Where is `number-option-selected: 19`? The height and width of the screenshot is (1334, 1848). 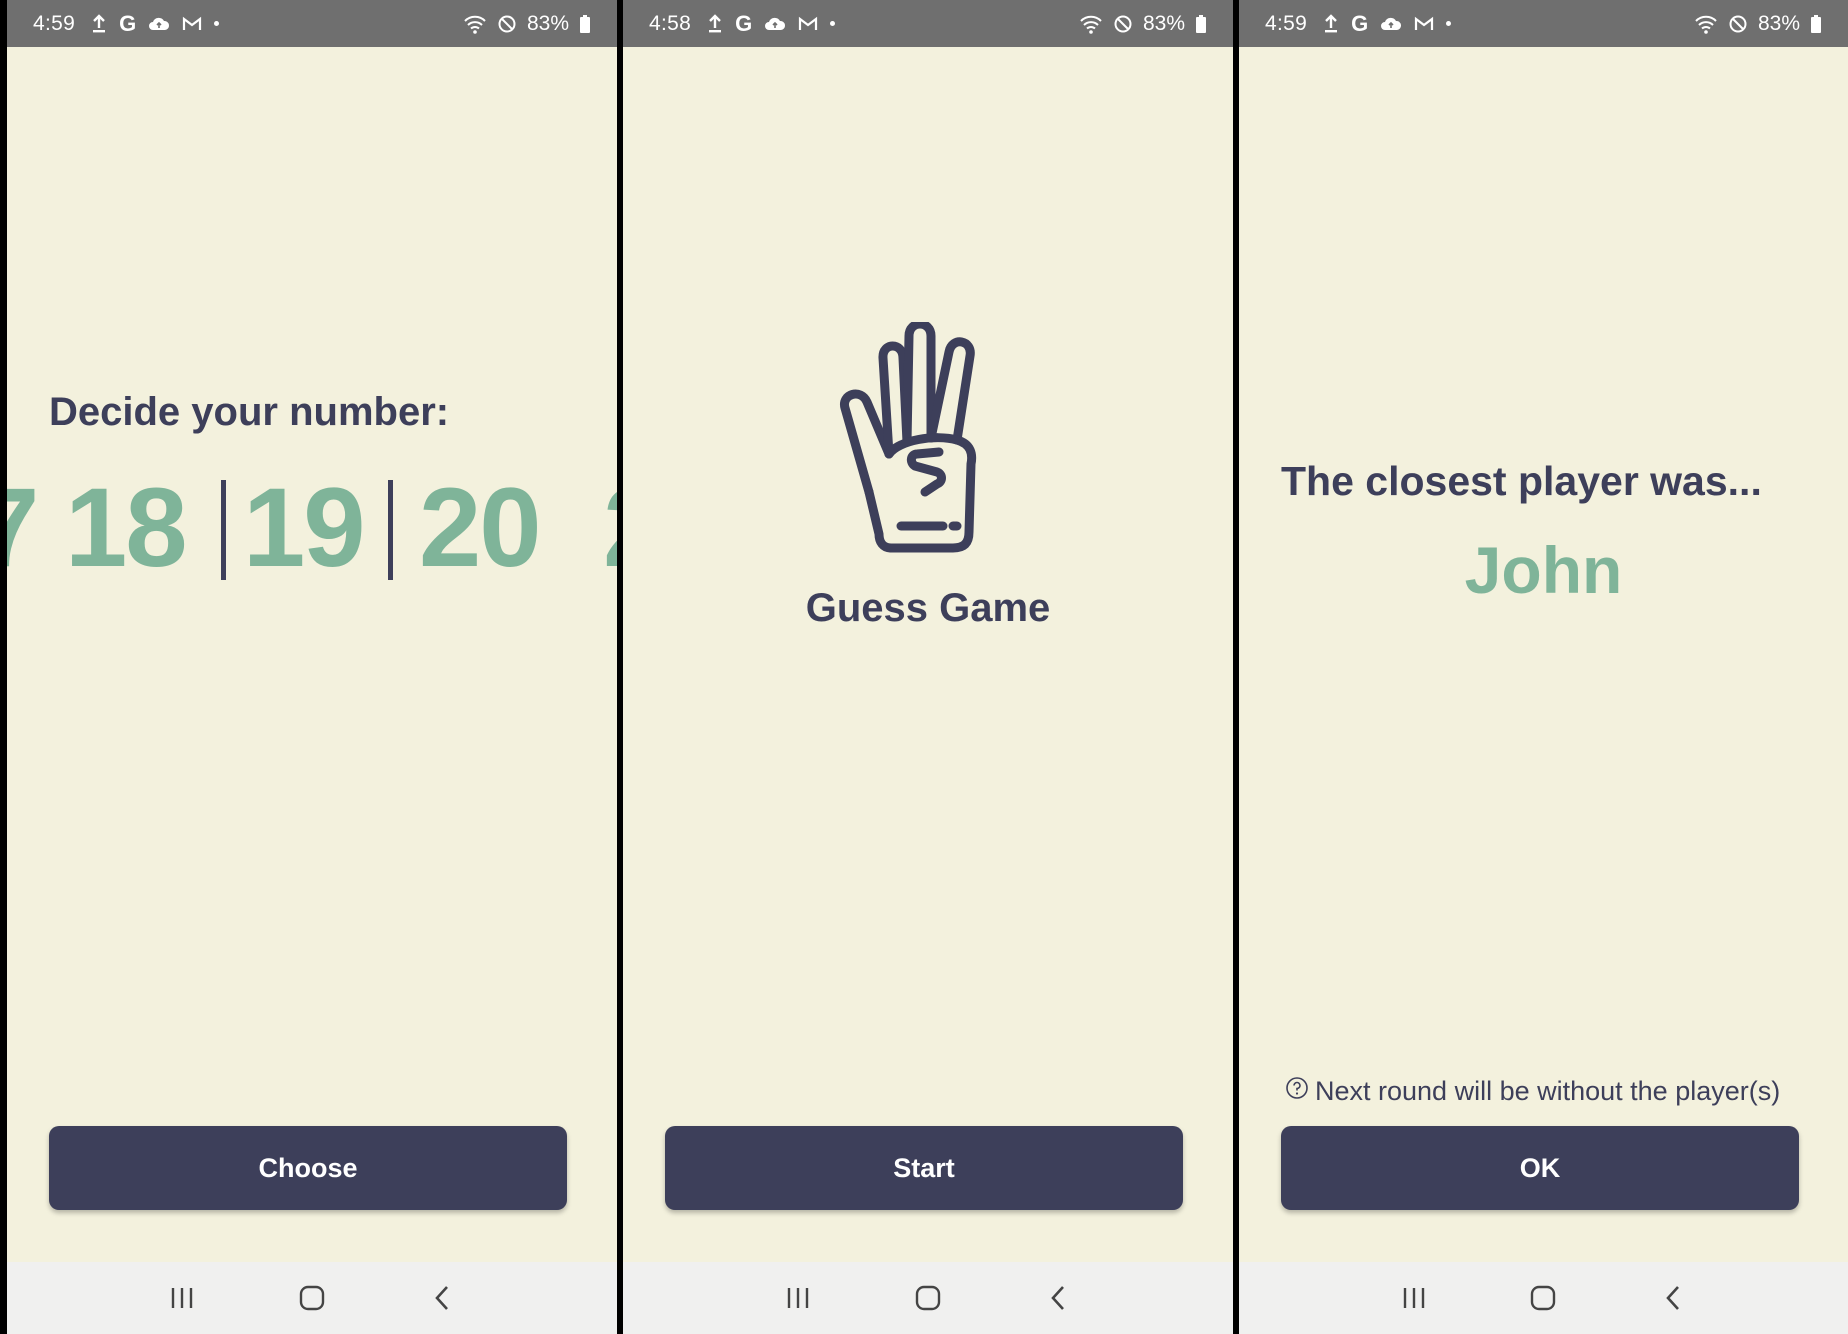
number-option-selected: 19 is located at coordinates (304, 528).